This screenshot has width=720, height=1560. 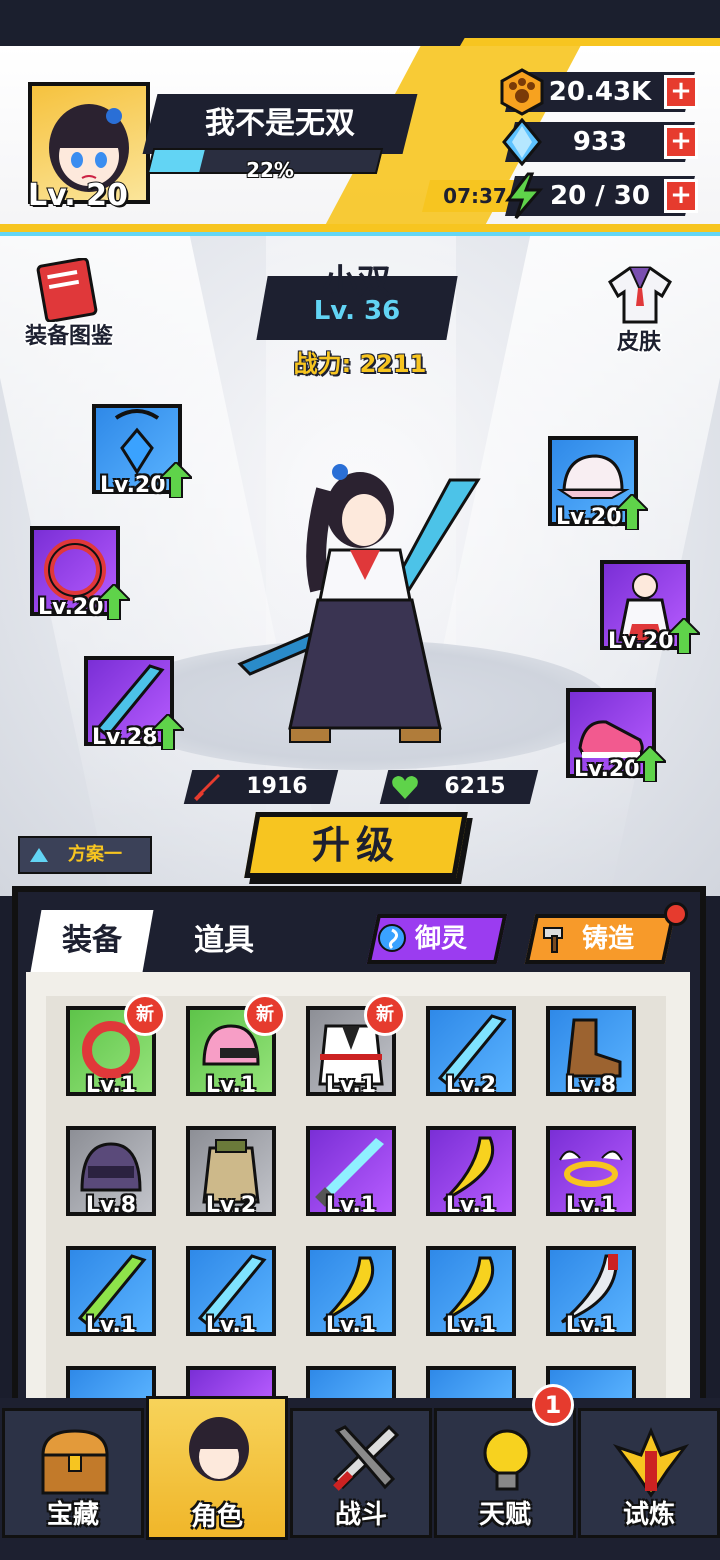 I want to click on handbook-book-icon, so click(x=67, y=290).